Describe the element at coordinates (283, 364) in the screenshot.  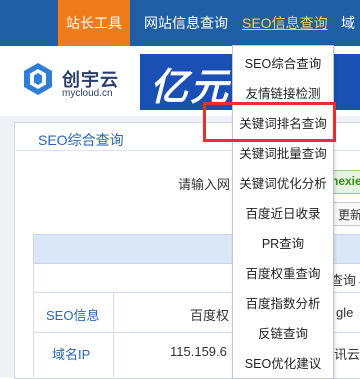
I see `menu-item-seo-advice: SEO优化建议` at that location.